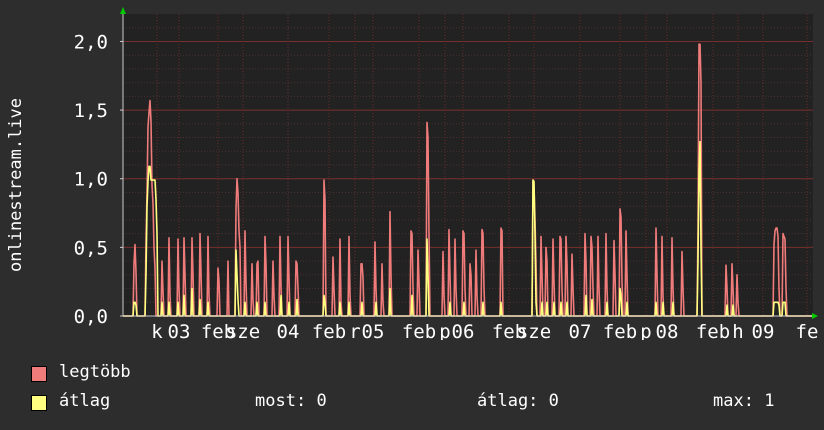 The width and height of the screenshot is (824, 430). I want to click on x-tick-label: 09, so click(763, 330).